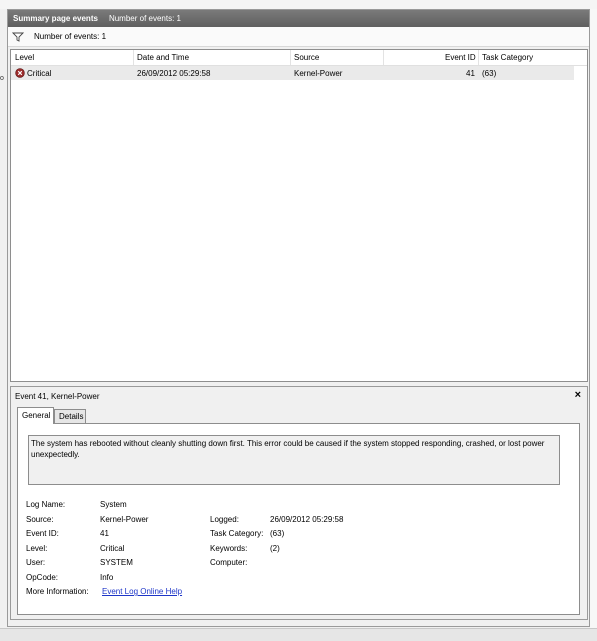  I want to click on summary-title: Summary page events, so click(55, 18).